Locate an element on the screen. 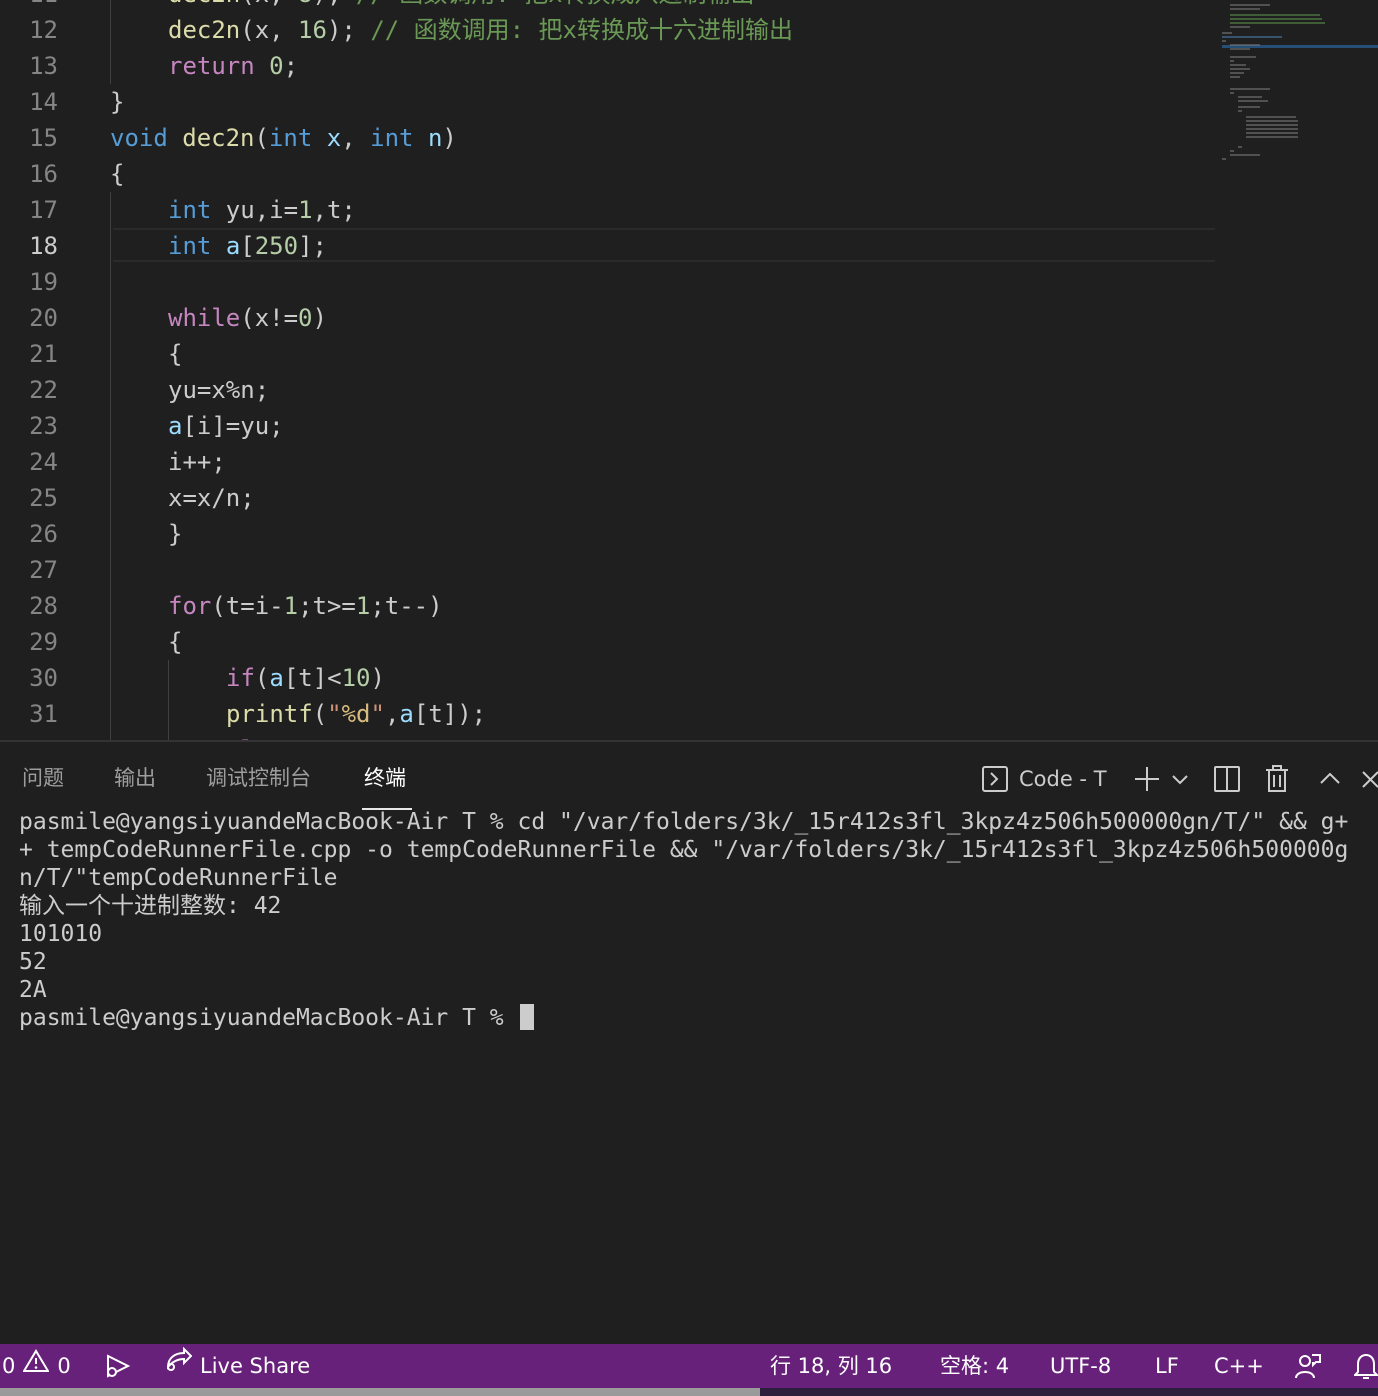 The height and width of the screenshot is (1396, 1378). code-line: 22 yu=x%n; is located at coordinates (607, 390).